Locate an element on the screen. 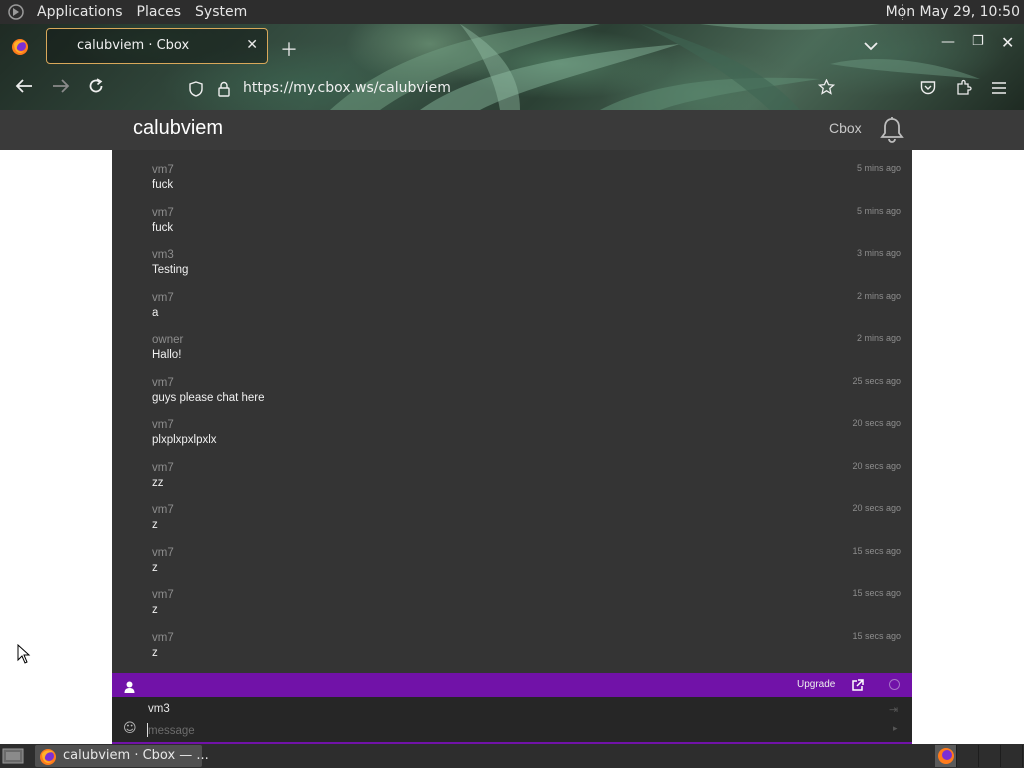 Image resolution: width=1024 pixels, height=768 pixels. send-arrow-icon: ▸ is located at coordinates (895, 729).